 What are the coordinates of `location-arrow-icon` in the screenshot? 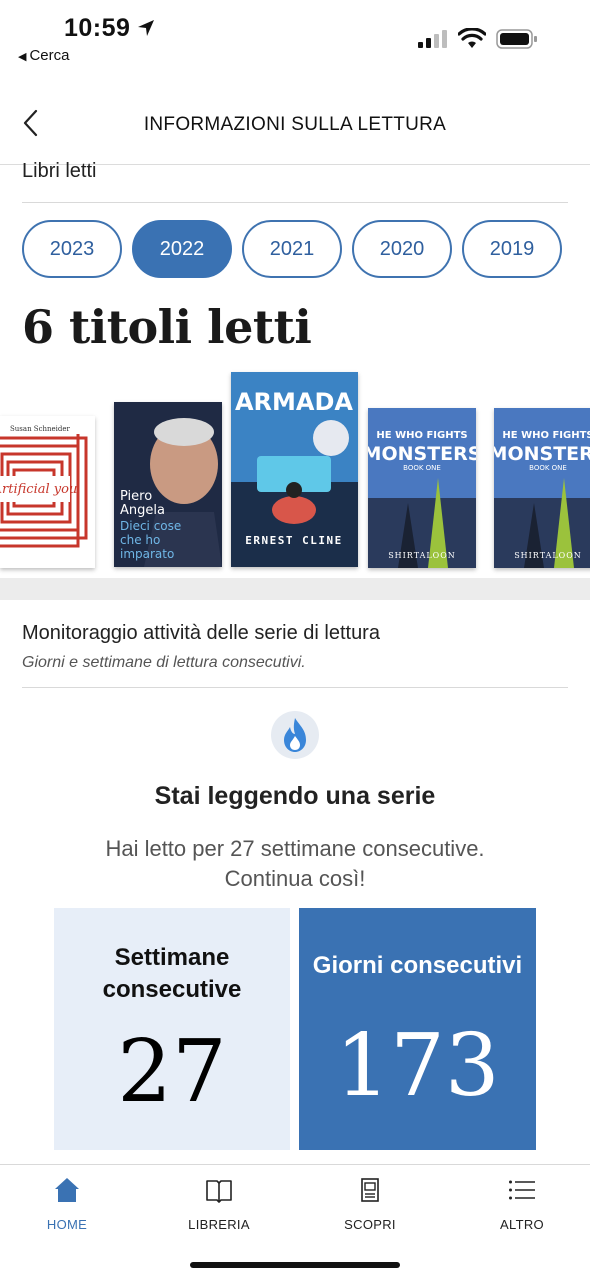 It's located at (146, 28).